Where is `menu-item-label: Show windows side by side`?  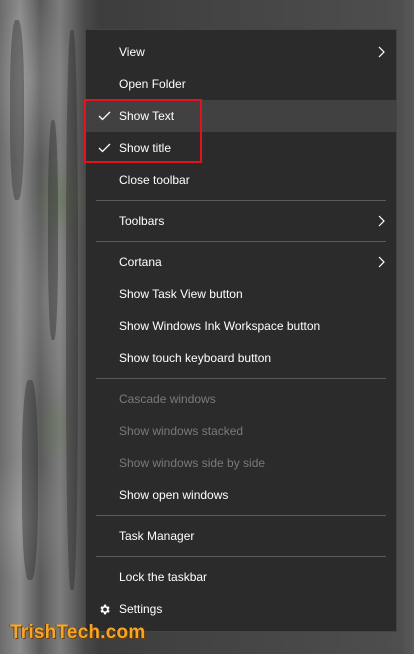
menu-item-label: Show windows side by side is located at coordinates (192, 463).